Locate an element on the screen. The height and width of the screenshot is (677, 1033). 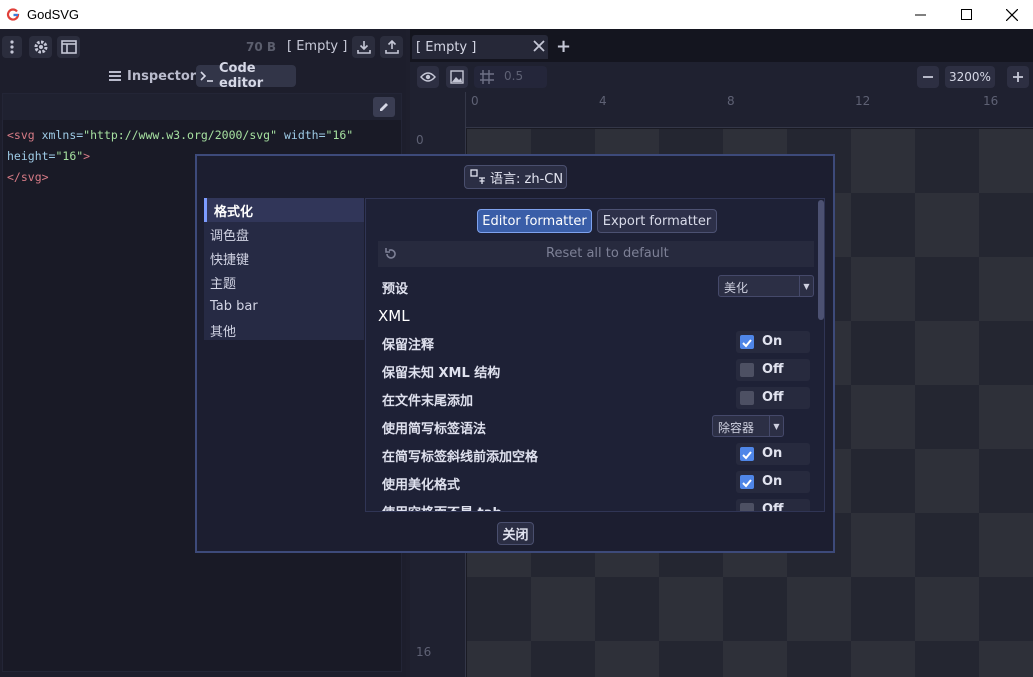
nav-label: 其他 is located at coordinates (223, 332).